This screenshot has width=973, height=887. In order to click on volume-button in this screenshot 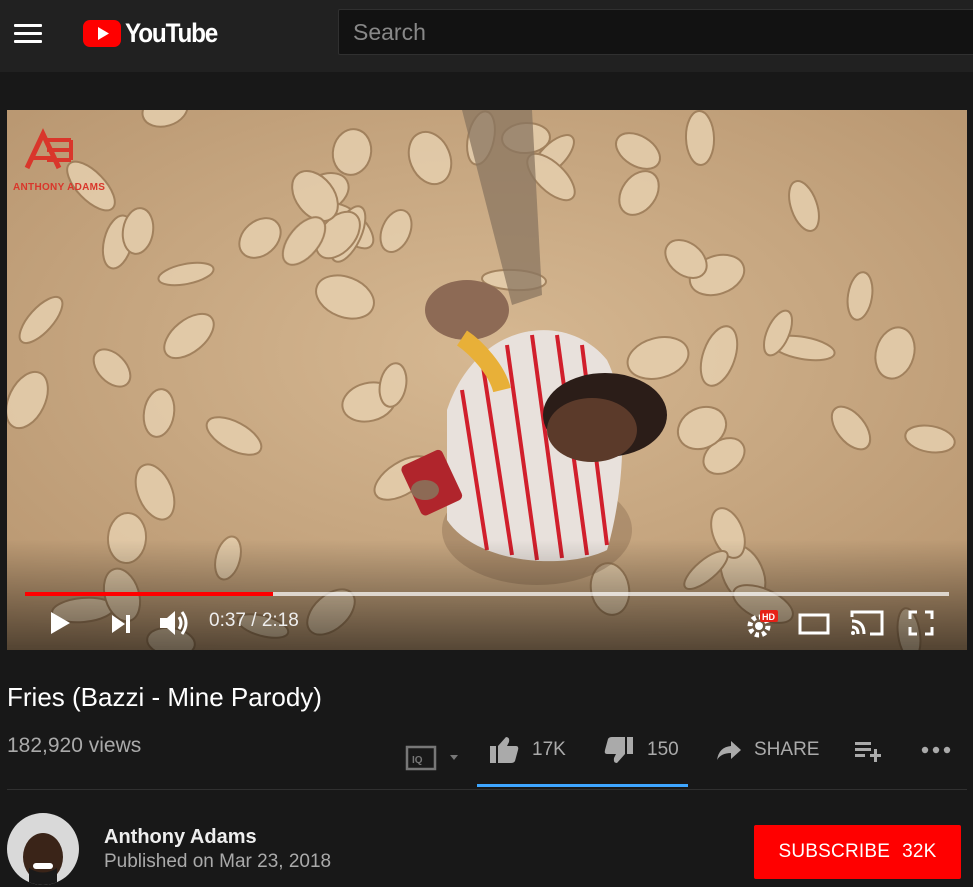, I will do `click(174, 623)`.